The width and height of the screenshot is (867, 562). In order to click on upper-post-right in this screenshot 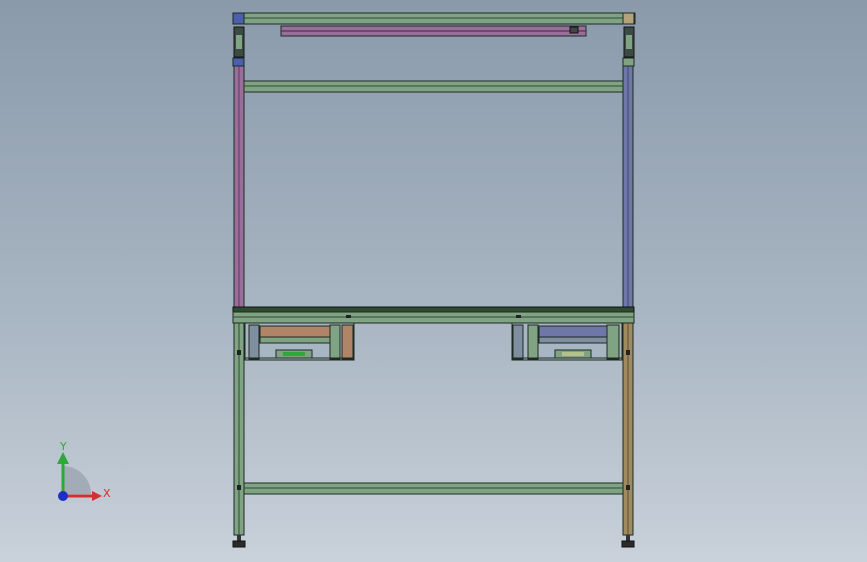, I will do `click(628, 187)`.